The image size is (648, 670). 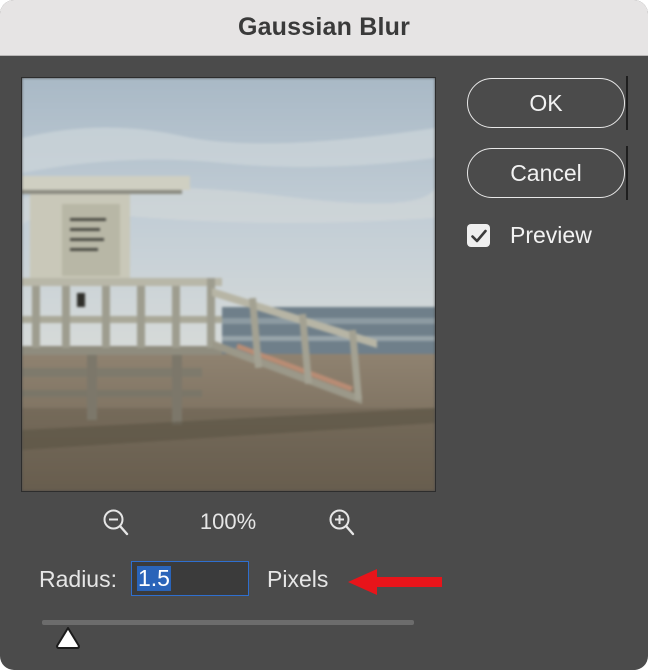 What do you see at coordinates (342, 525) in the screenshot?
I see `zoom-in-icon` at bounding box center [342, 525].